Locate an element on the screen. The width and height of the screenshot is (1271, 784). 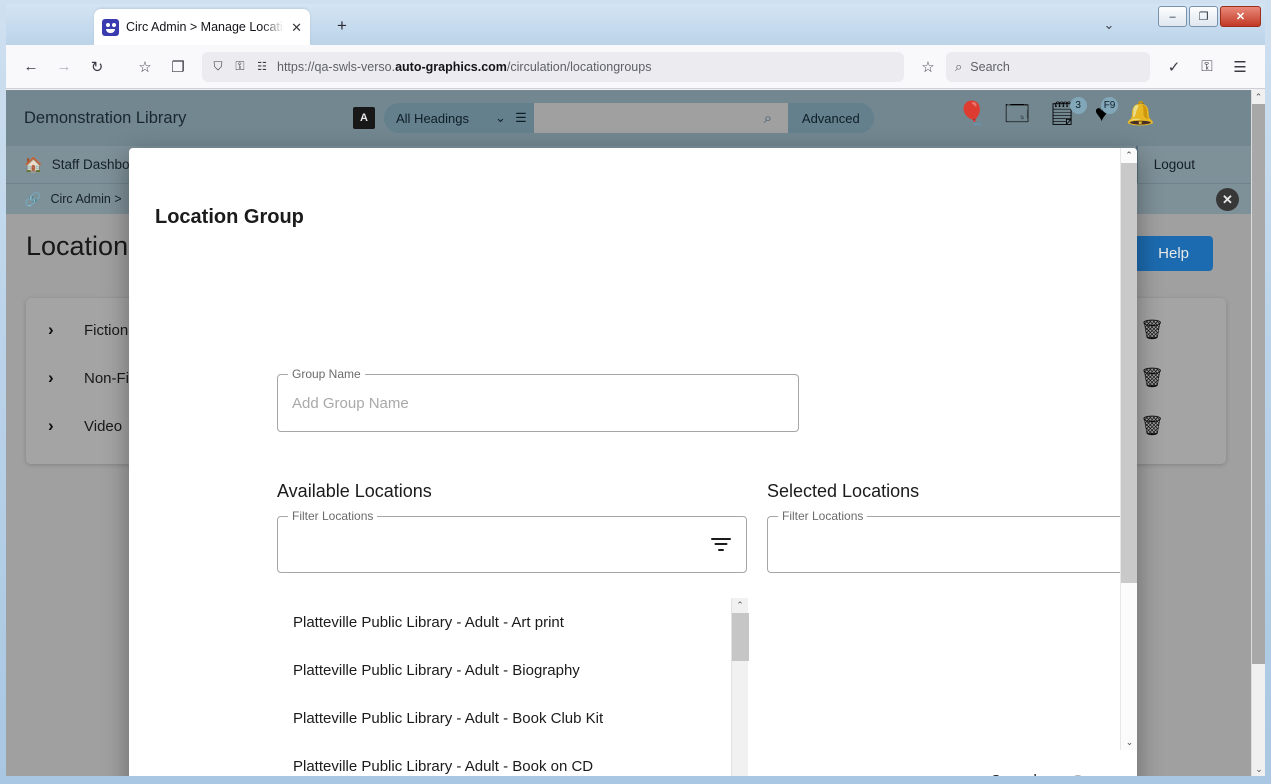
tab-title: Circ Admin > Manage Location is located at coordinates (205, 27).